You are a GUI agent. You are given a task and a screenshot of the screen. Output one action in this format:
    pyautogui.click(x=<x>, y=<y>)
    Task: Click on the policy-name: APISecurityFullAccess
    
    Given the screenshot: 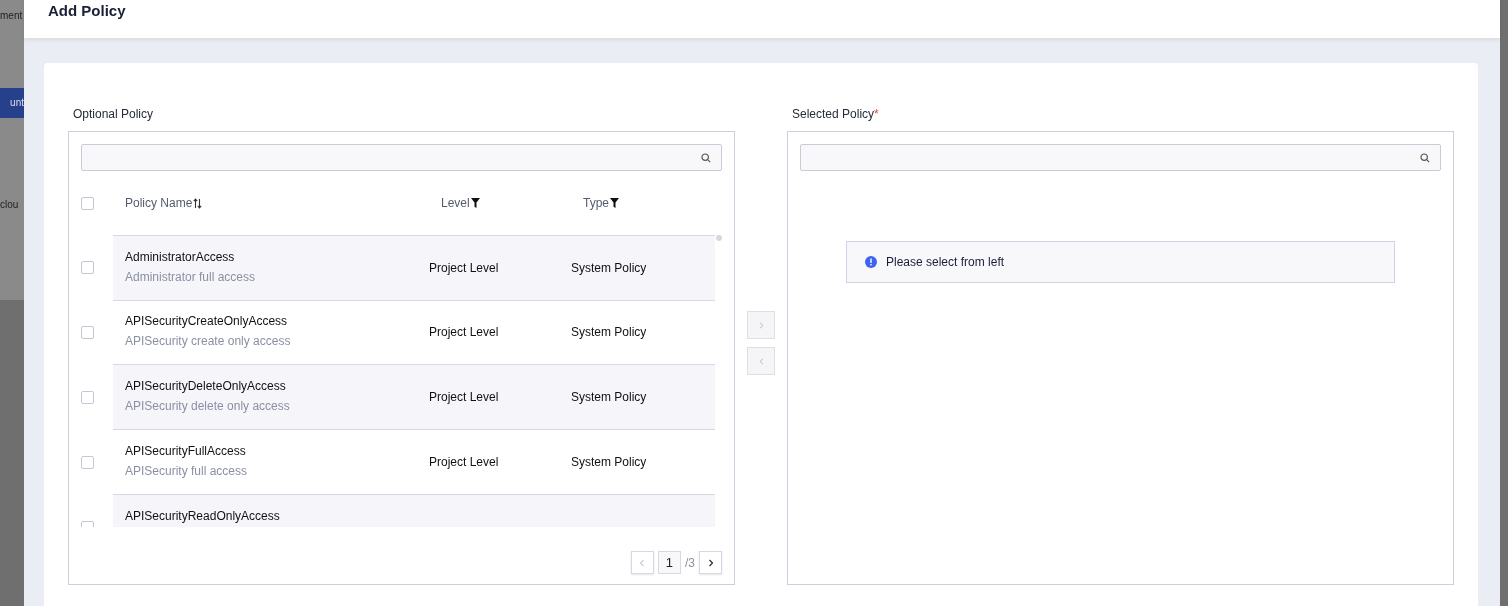 What is the action you would take?
    pyautogui.click(x=186, y=451)
    